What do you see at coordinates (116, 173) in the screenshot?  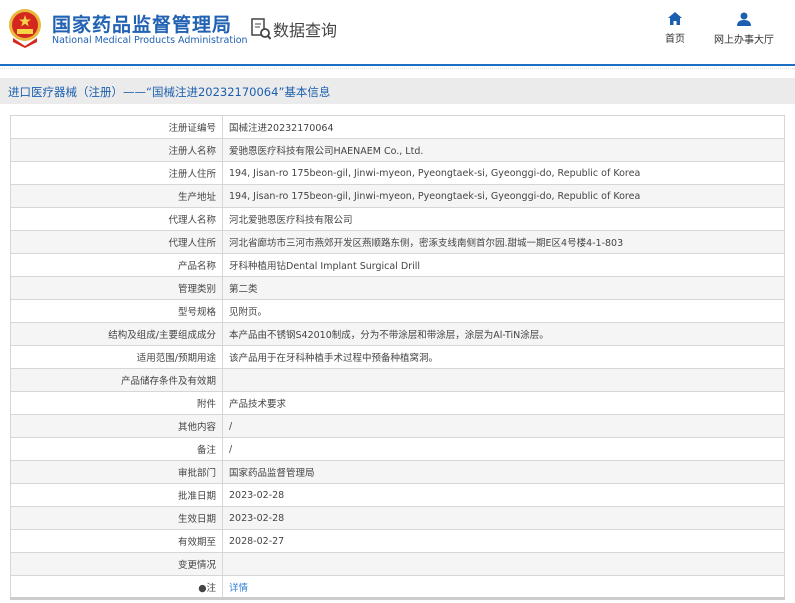 I see `field-label: 注册人住所` at bounding box center [116, 173].